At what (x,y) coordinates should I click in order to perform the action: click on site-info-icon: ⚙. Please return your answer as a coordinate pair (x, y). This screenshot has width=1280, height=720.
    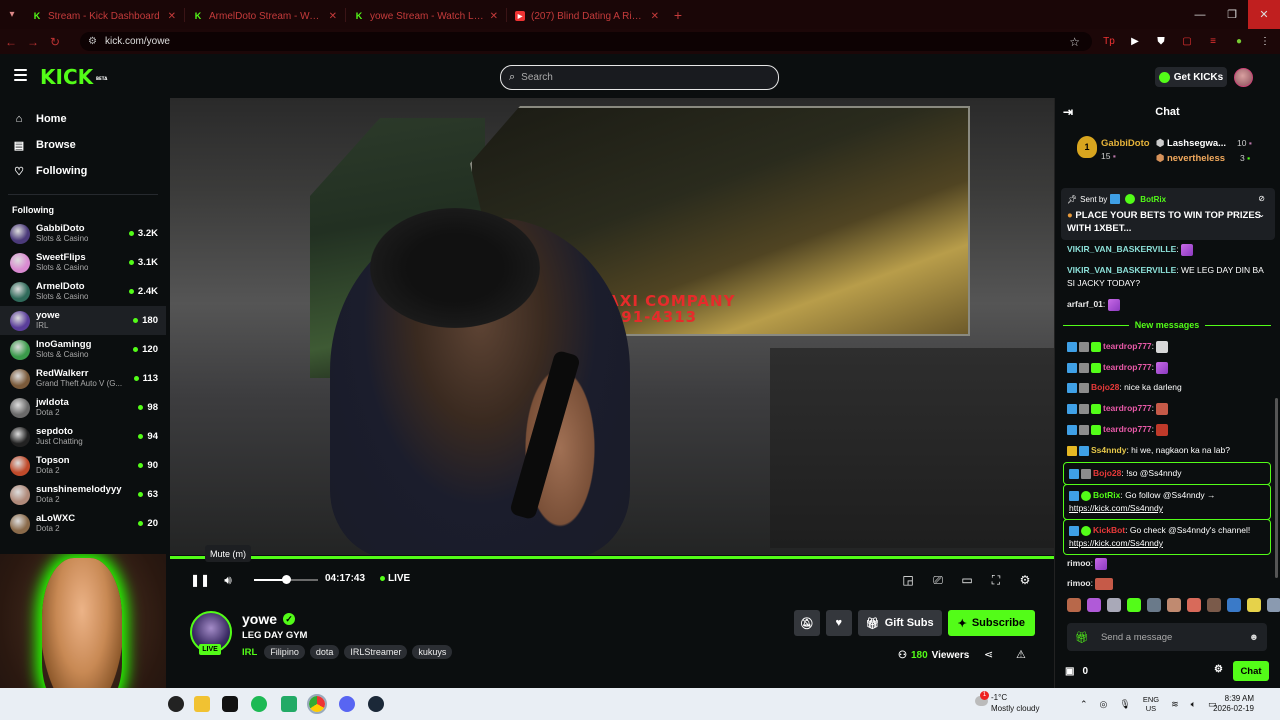
    Looking at the image, I should click on (92, 41).